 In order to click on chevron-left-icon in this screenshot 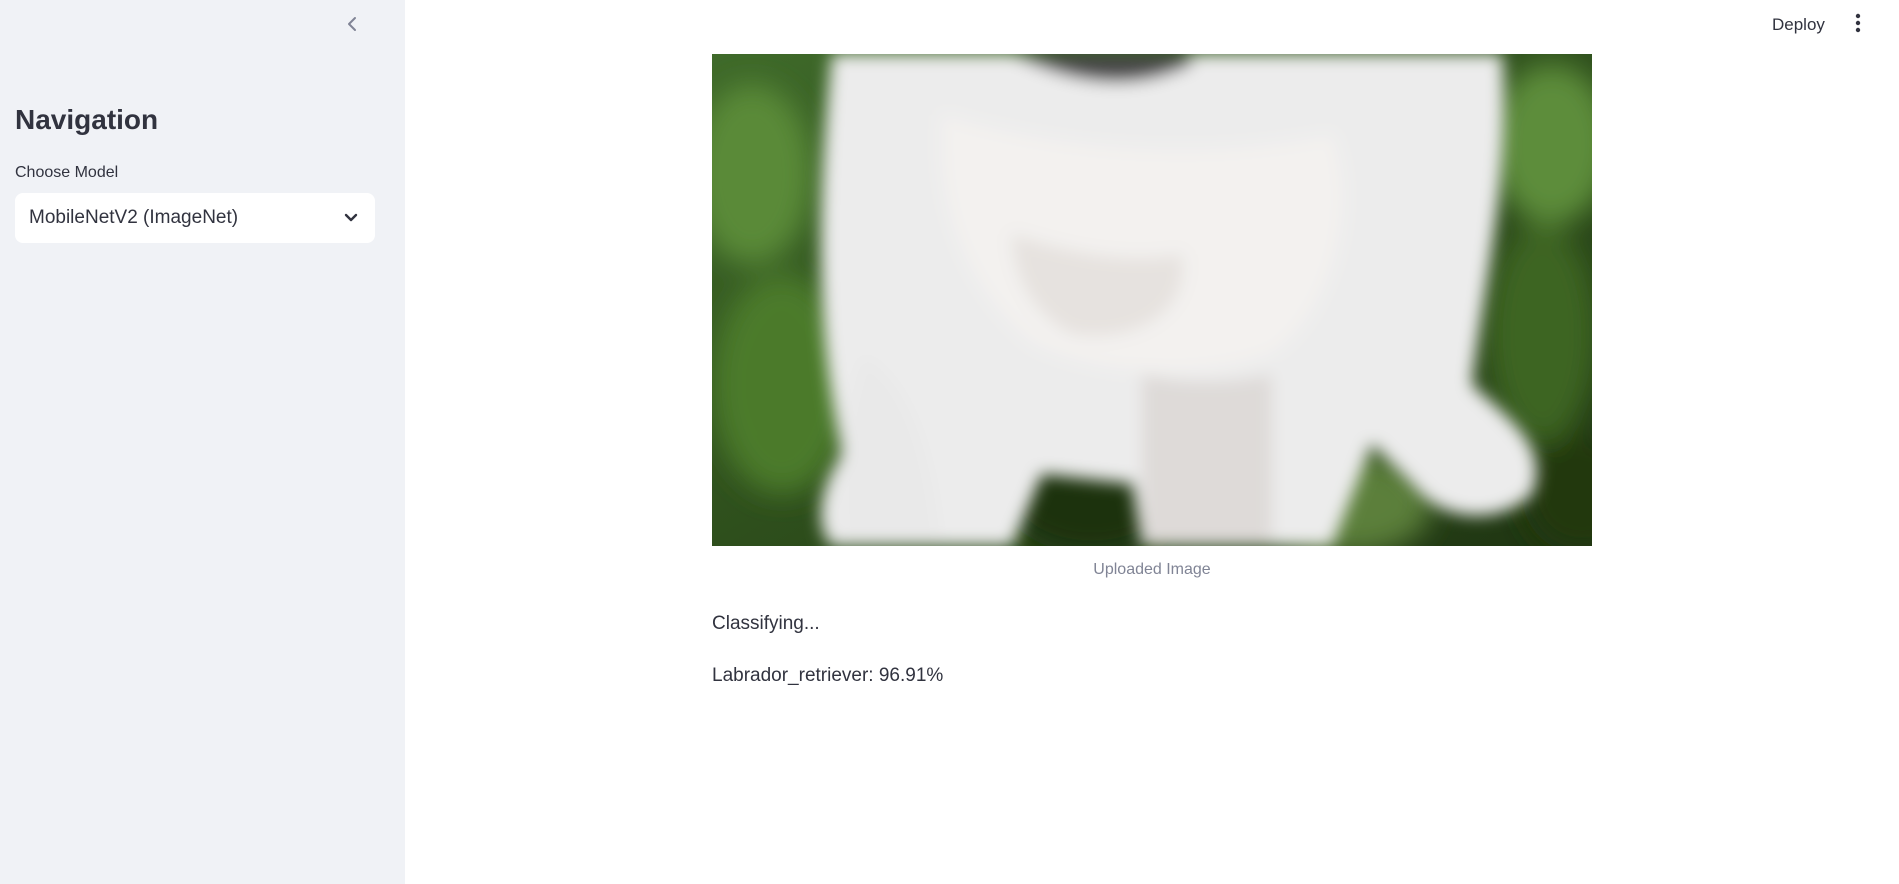, I will do `click(352, 26)`.